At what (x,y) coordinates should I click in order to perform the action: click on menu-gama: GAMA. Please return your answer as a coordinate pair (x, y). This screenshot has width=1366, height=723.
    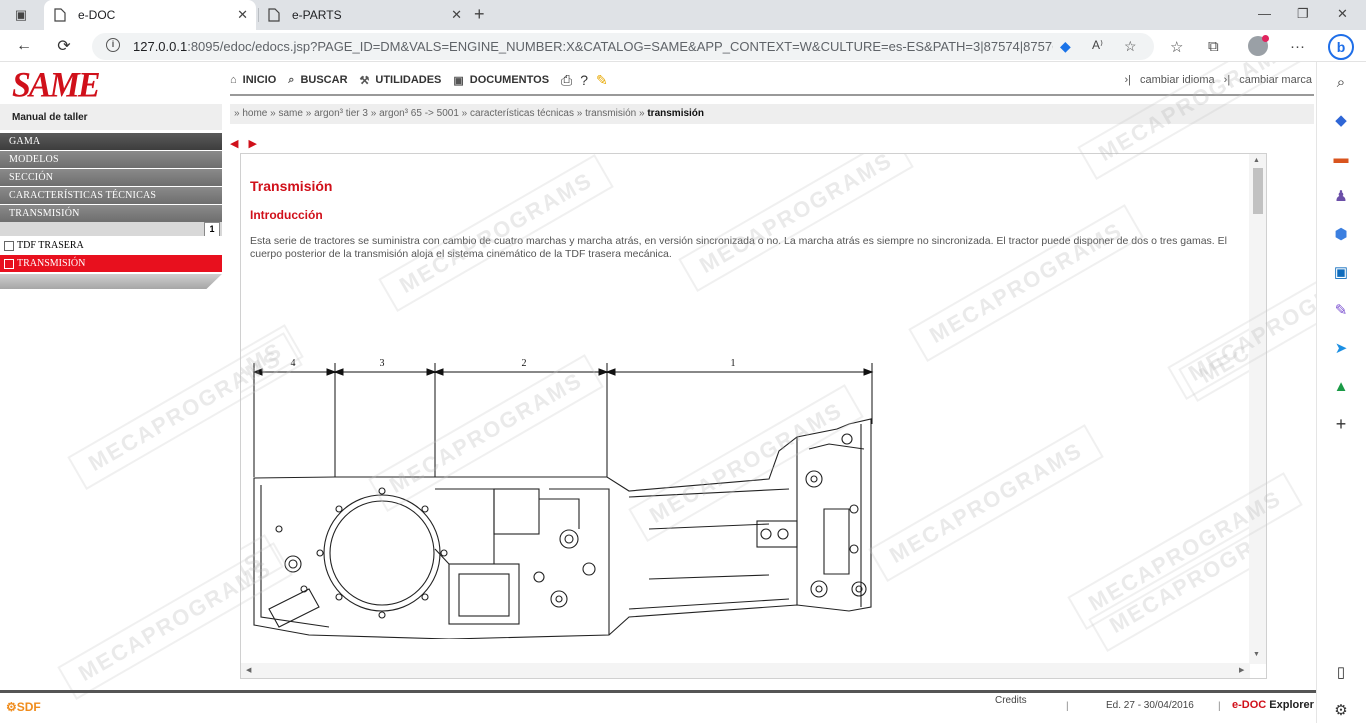
    Looking at the image, I should click on (111, 141).